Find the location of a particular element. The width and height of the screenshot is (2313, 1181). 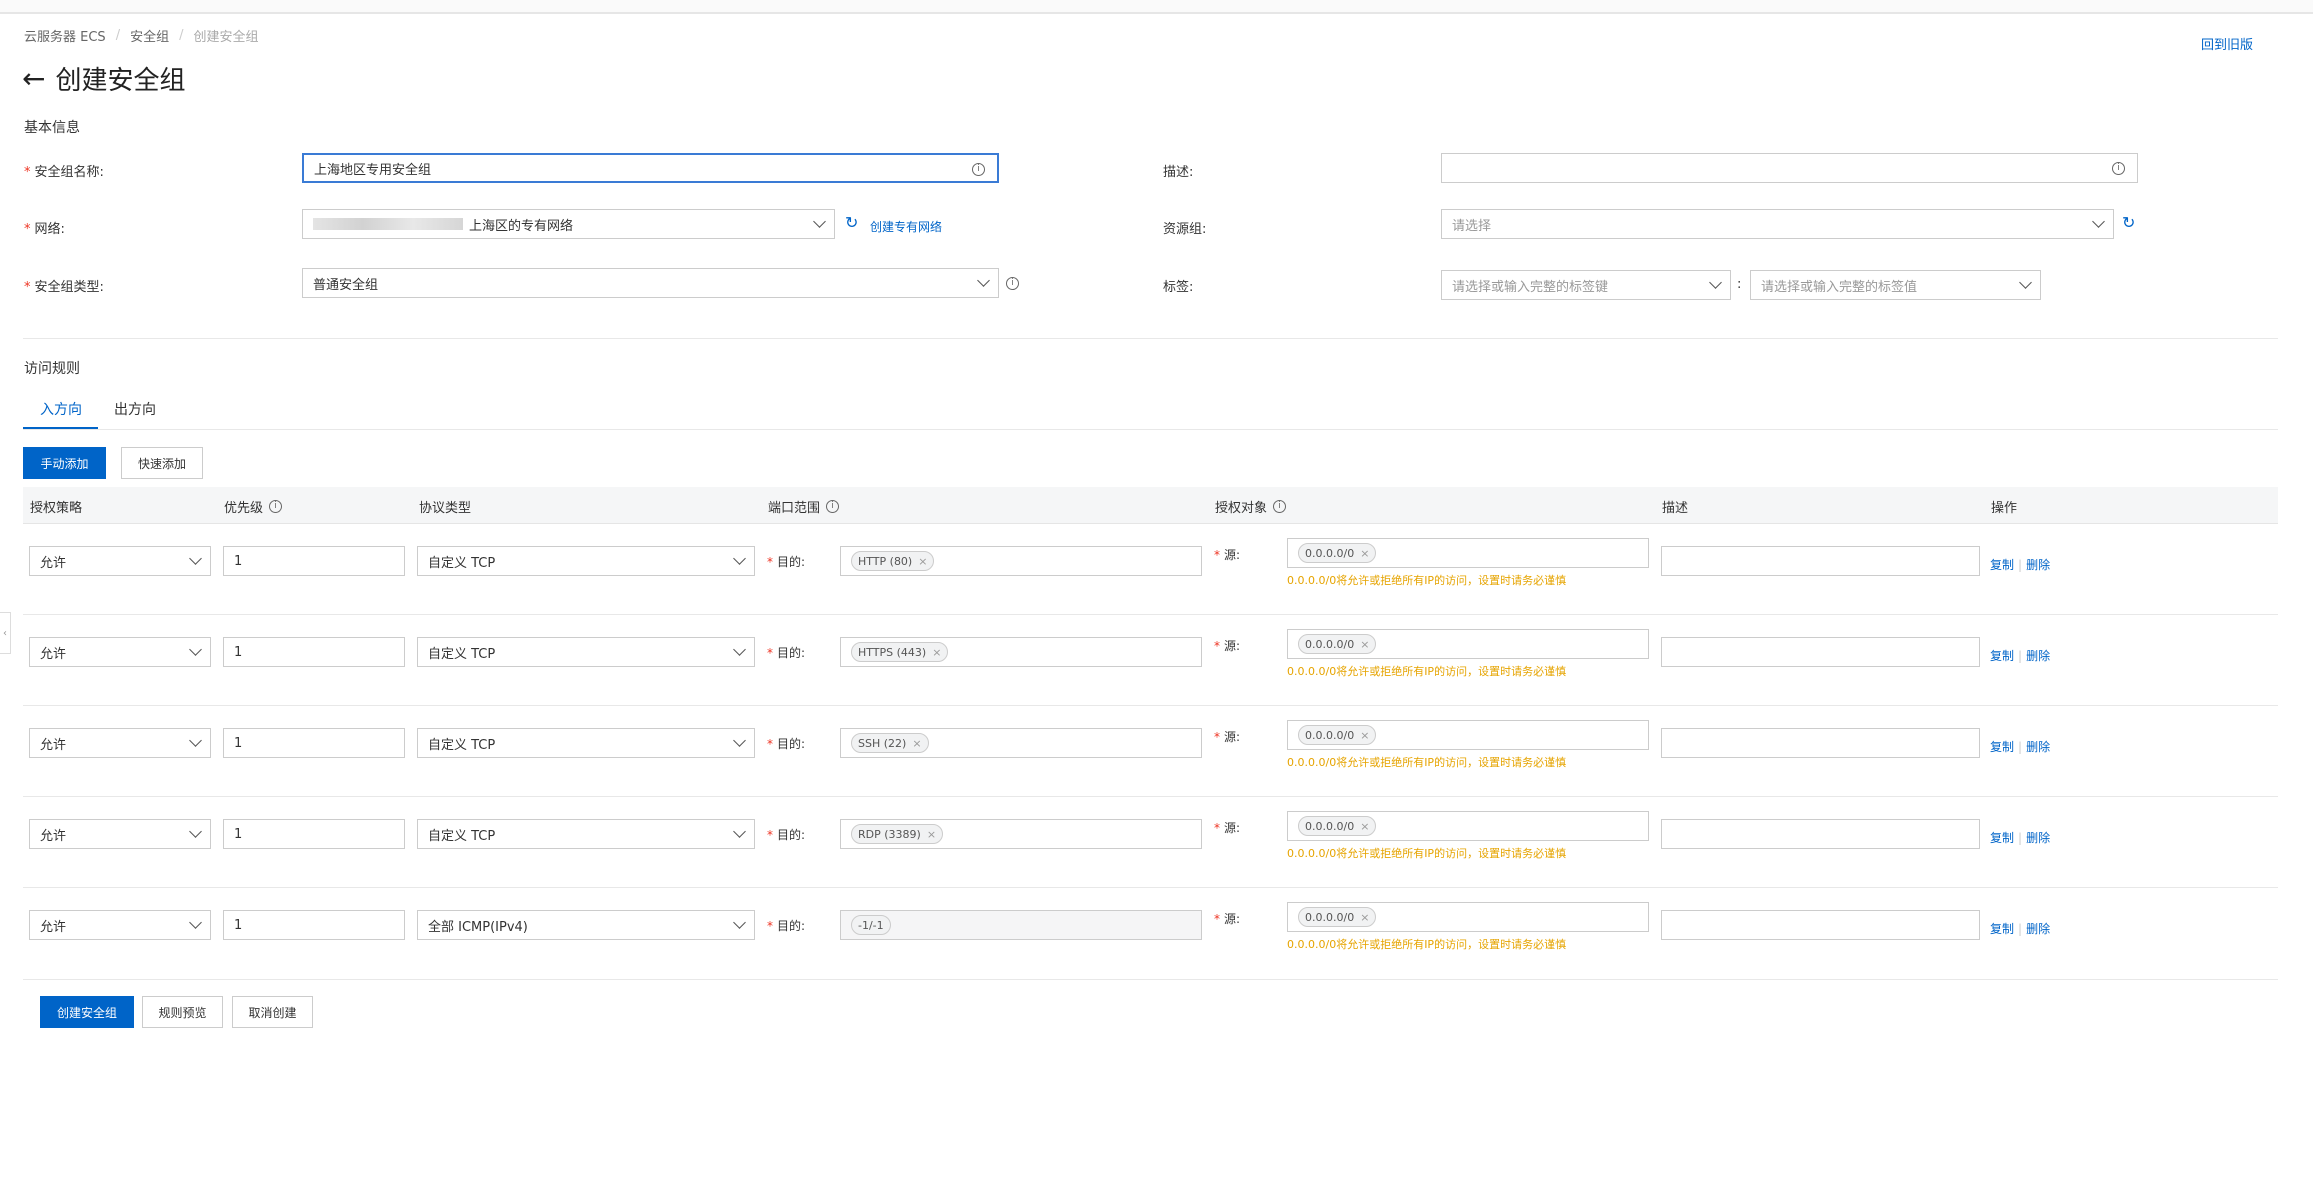

tag-colon: : is located at coordinates (1739, 284).